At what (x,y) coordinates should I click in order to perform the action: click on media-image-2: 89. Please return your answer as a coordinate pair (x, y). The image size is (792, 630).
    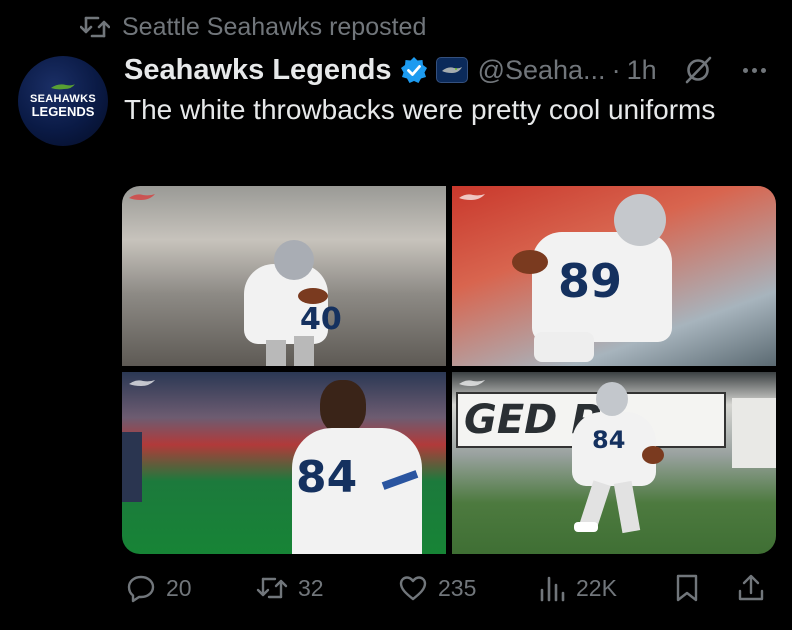
    Looking at the image, I should click on (614, 276).